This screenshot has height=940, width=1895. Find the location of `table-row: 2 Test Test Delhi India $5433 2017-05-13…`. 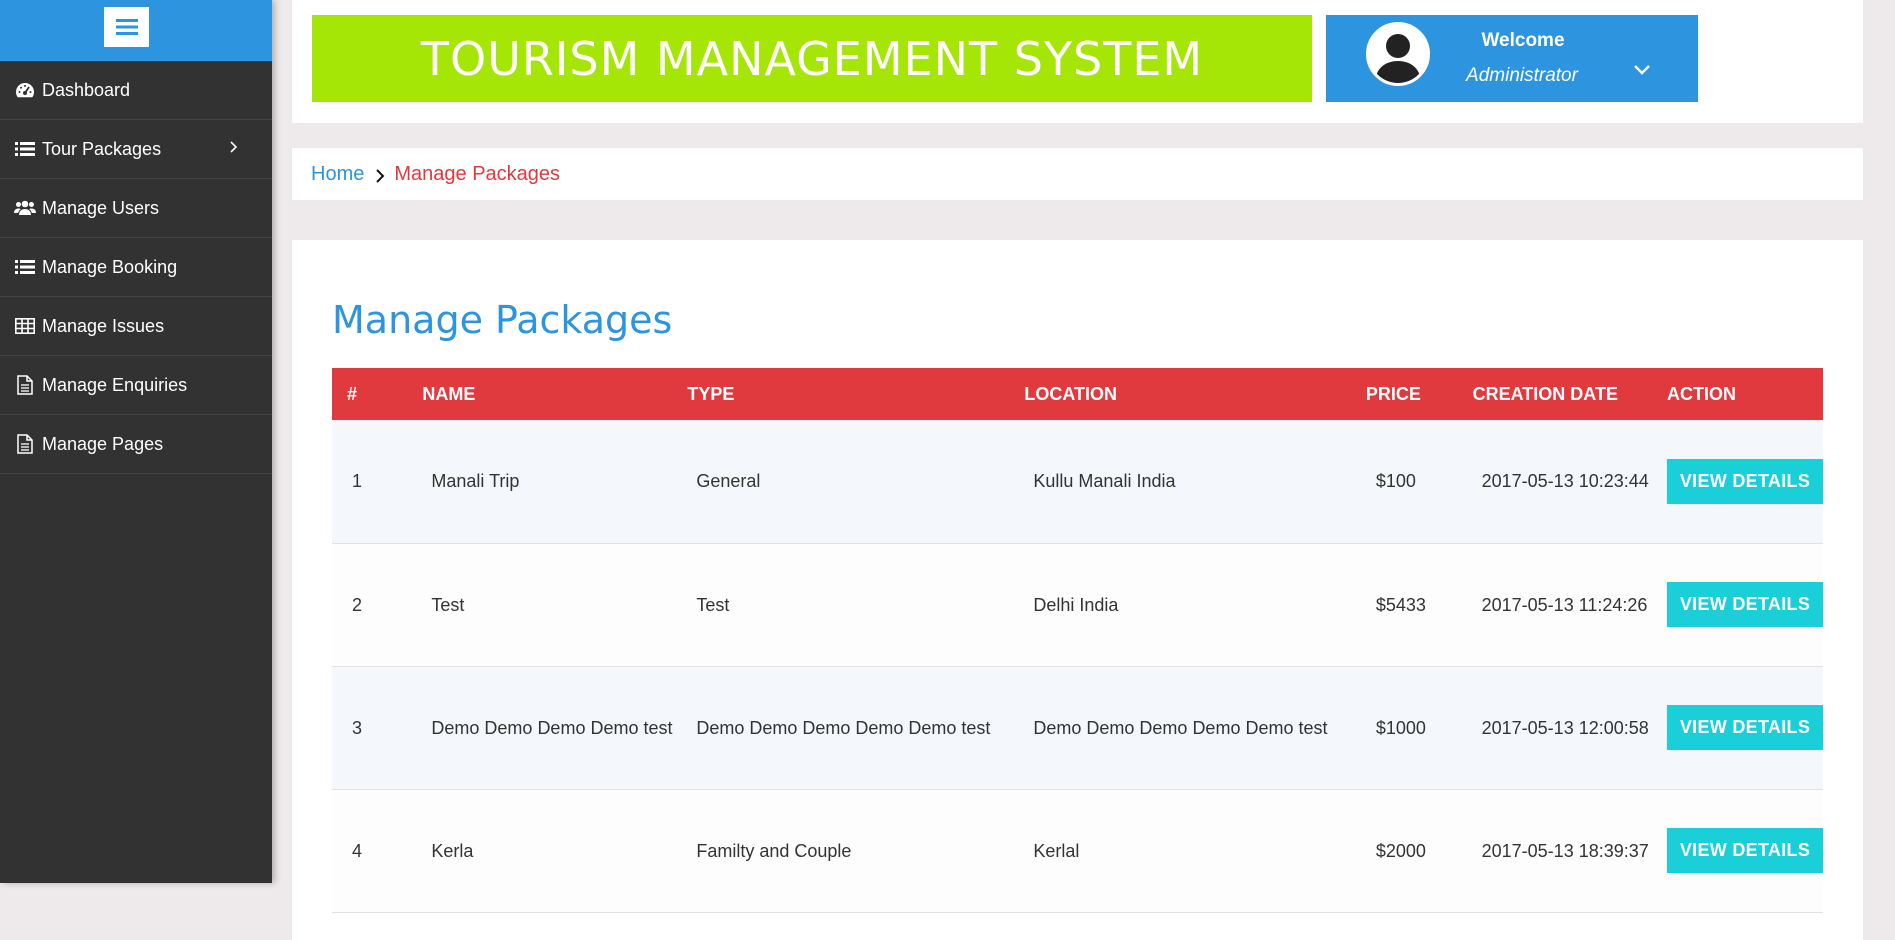

table-row: 2 Test Test Delhi India $5433 2017-05-13… is located at coordinates (1077, 604).